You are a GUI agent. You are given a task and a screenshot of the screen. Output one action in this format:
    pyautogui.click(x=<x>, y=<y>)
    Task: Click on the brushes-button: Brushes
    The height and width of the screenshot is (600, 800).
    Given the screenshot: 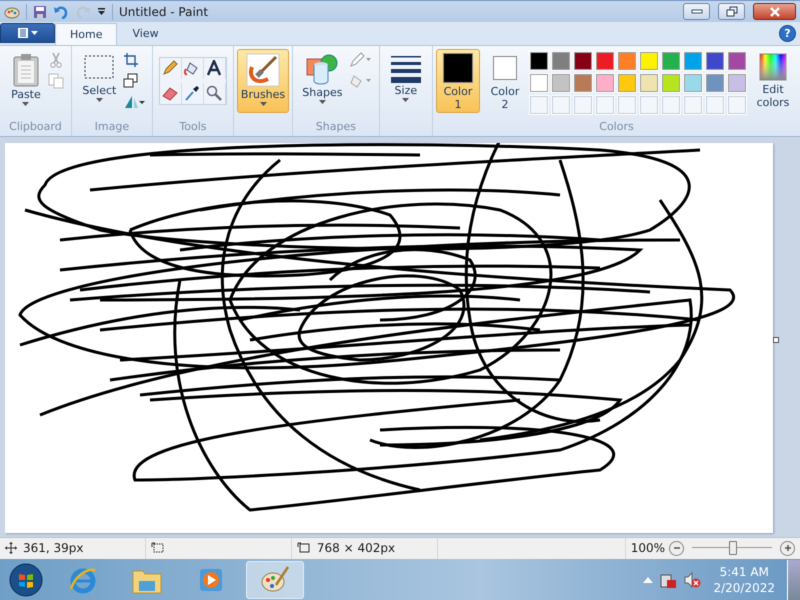 What is the action you would take?
    pyautogui.click(x=263, y=80)
    